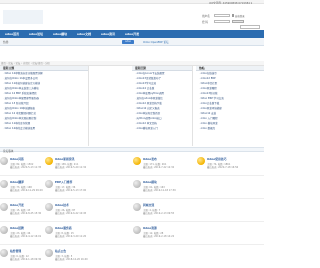 The image size is (320, 268). I want to click on header: 用户名 自动登录 密 码, so click(132, 17).